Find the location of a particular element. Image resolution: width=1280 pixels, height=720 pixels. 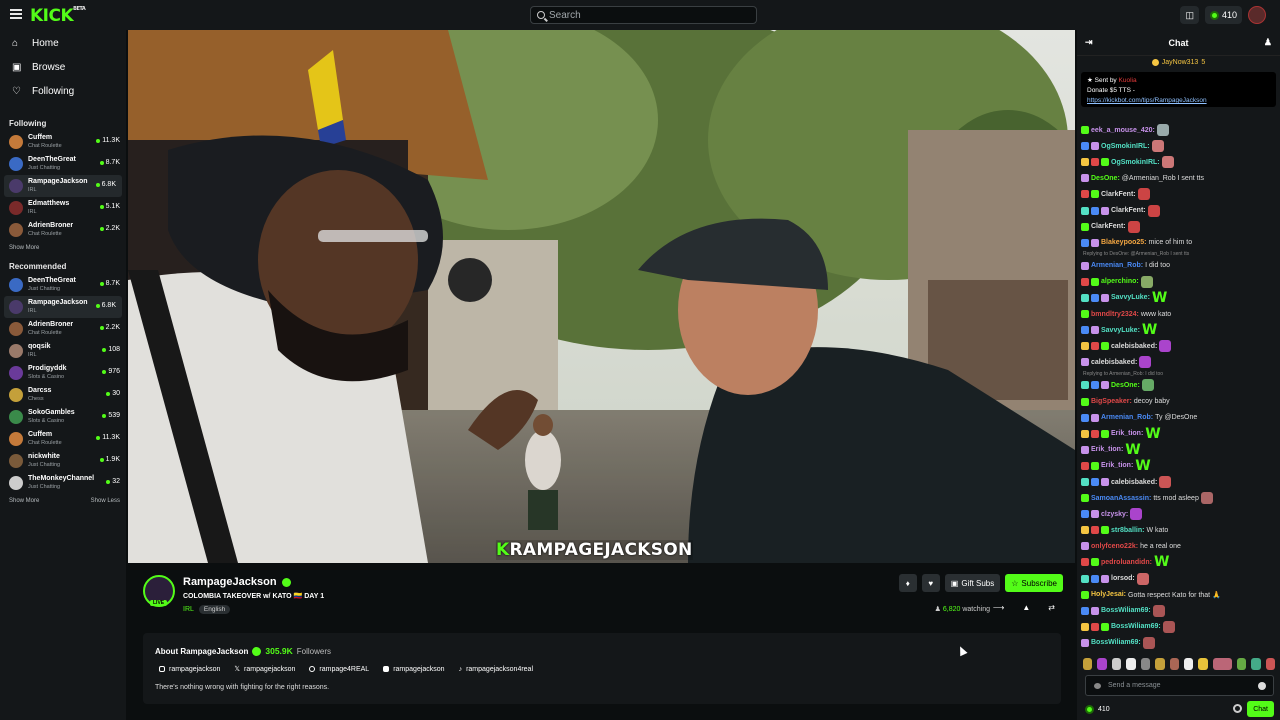

follow-button: ♥ is located at coordinates (930, 583).